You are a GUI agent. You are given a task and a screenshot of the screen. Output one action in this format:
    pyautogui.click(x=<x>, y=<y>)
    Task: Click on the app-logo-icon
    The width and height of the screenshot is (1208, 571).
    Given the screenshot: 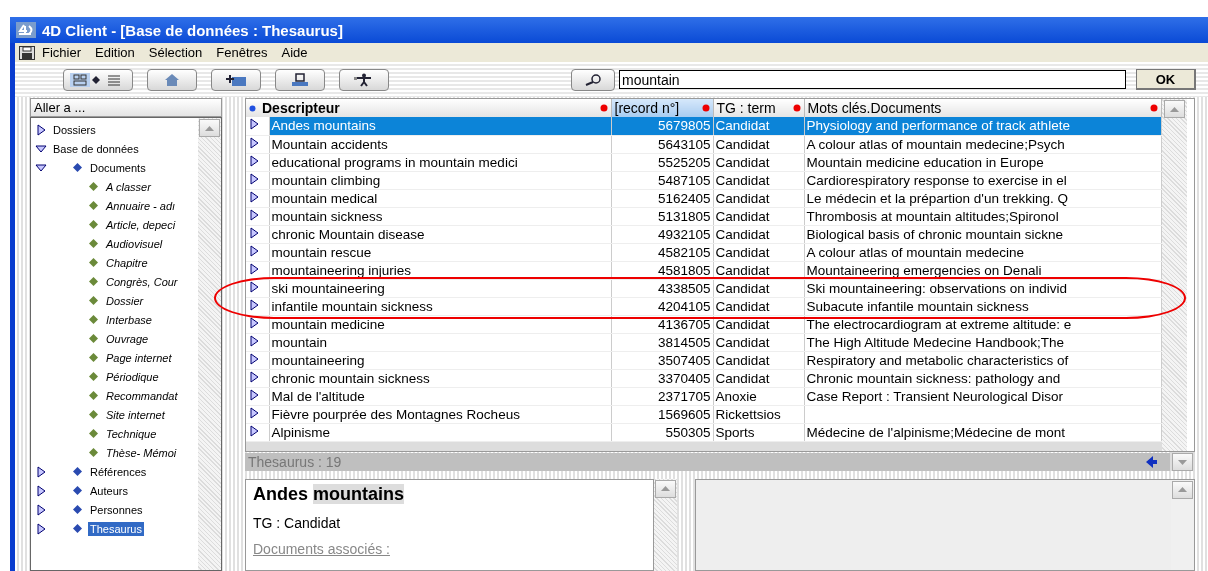 What is the action you would take?
    pyautogui.click(x=26, y=30)
    